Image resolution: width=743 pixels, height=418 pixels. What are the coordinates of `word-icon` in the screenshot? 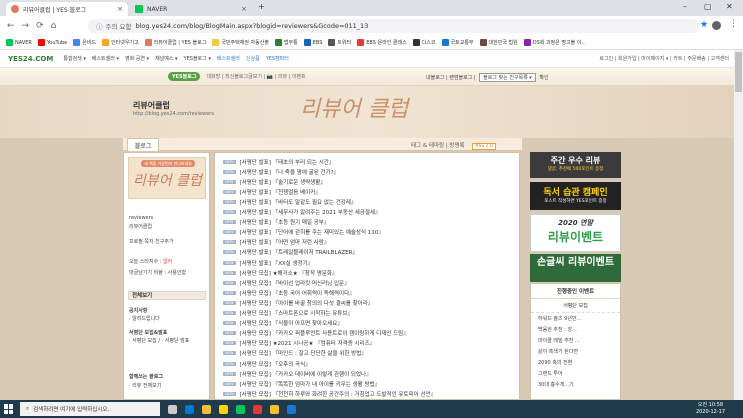 It's located at (291, 409).